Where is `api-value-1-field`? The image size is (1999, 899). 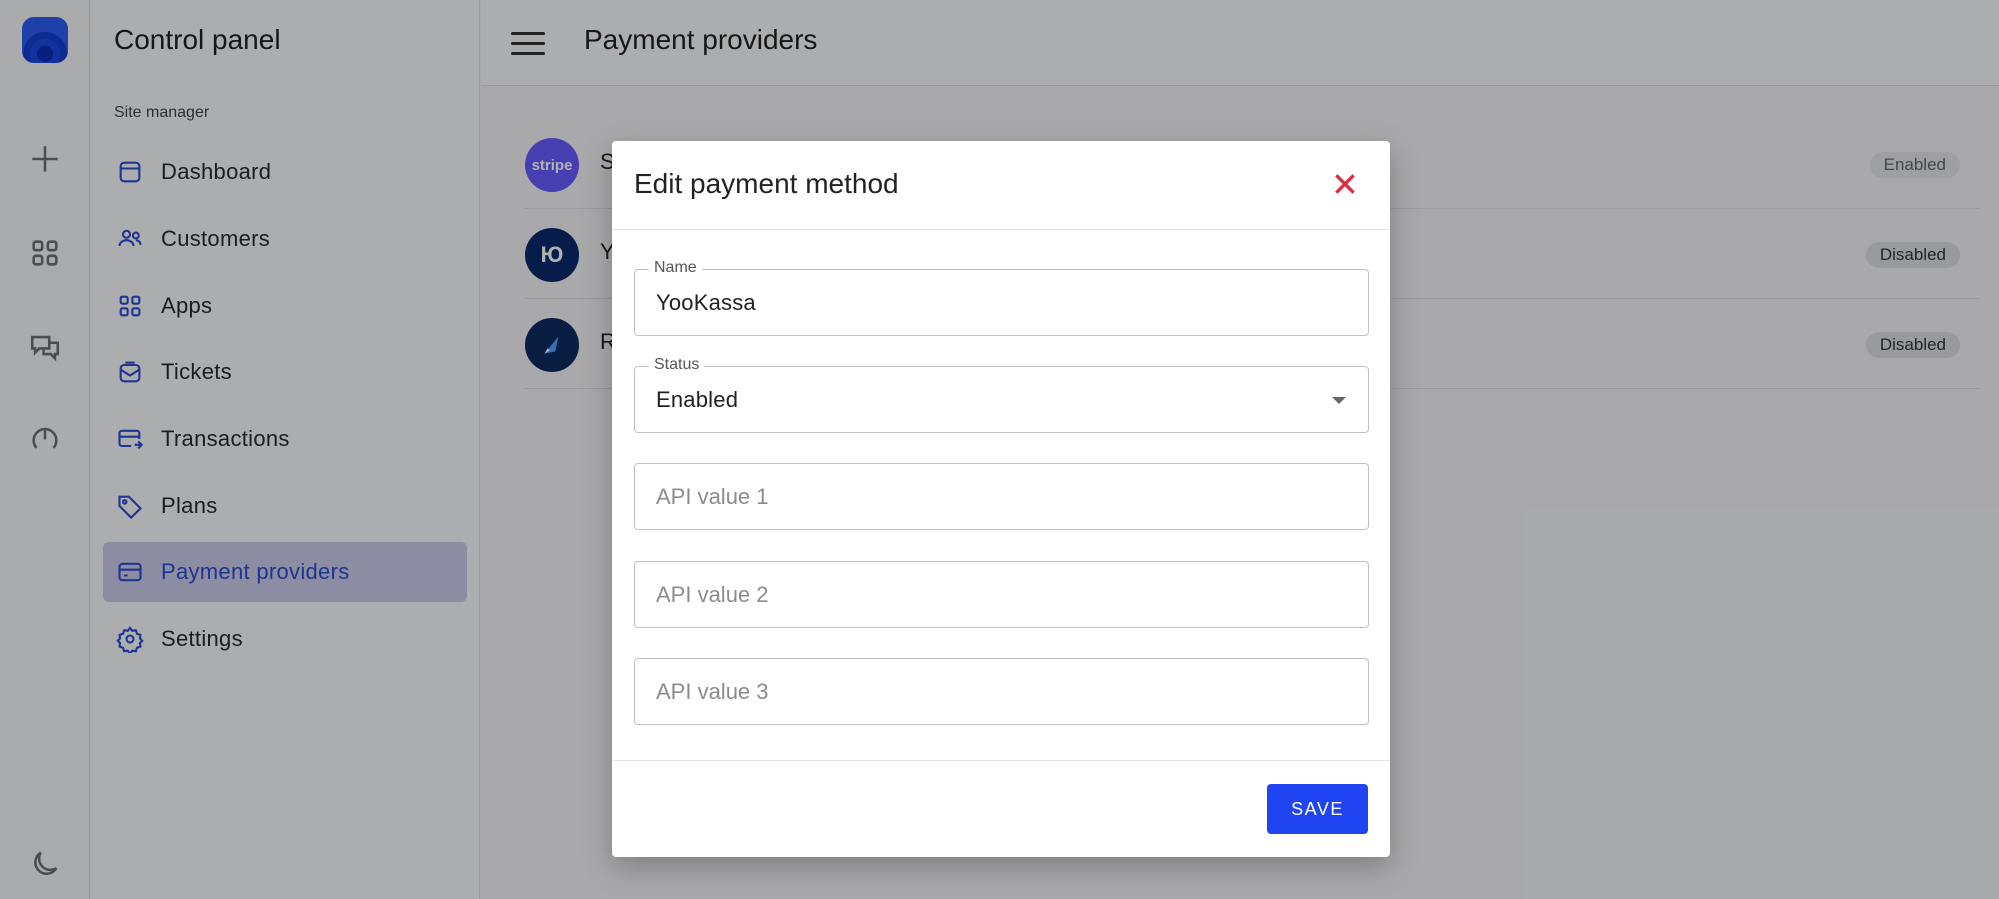
api-value-1-field is located at coordinates (1001, 496).